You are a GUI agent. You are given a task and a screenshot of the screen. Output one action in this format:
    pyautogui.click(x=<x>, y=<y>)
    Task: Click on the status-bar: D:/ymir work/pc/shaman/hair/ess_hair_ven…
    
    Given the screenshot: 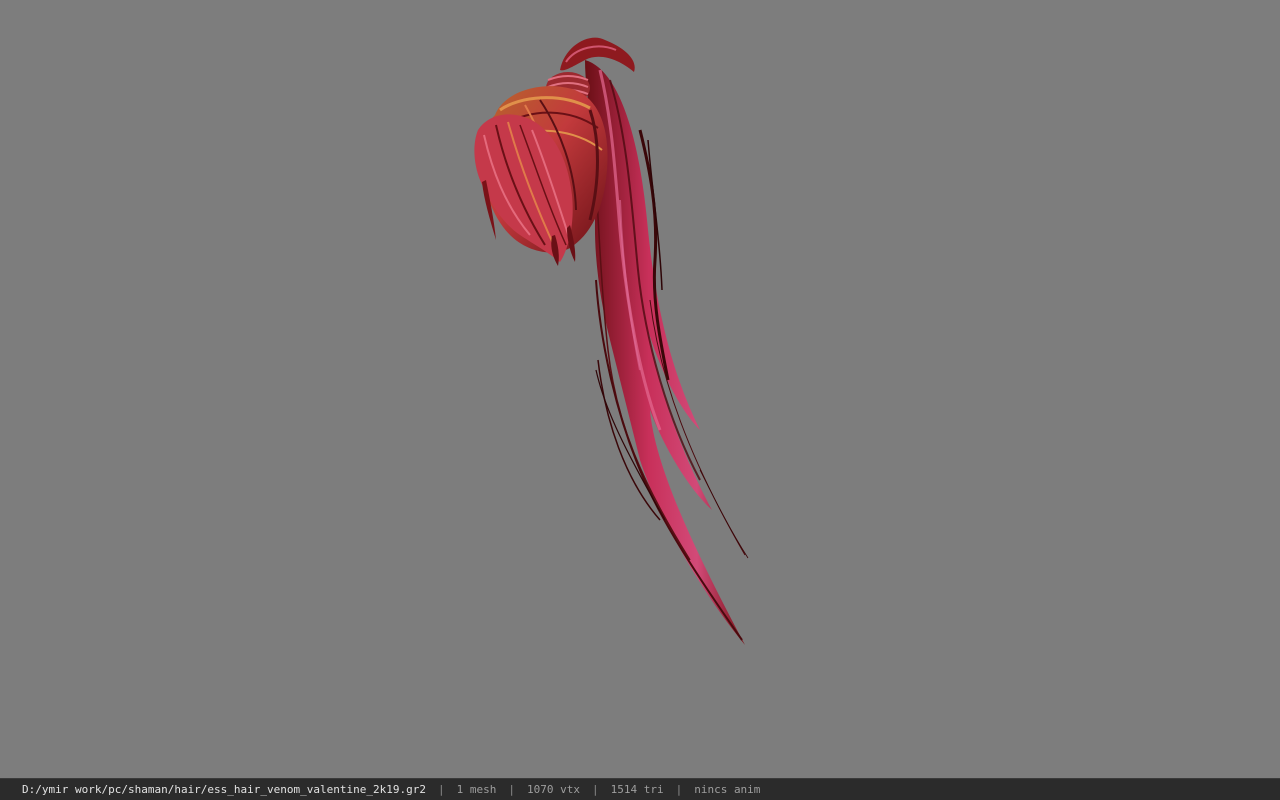 What is the action you would take?
    pyautogui.click(x=640, y=789)
    